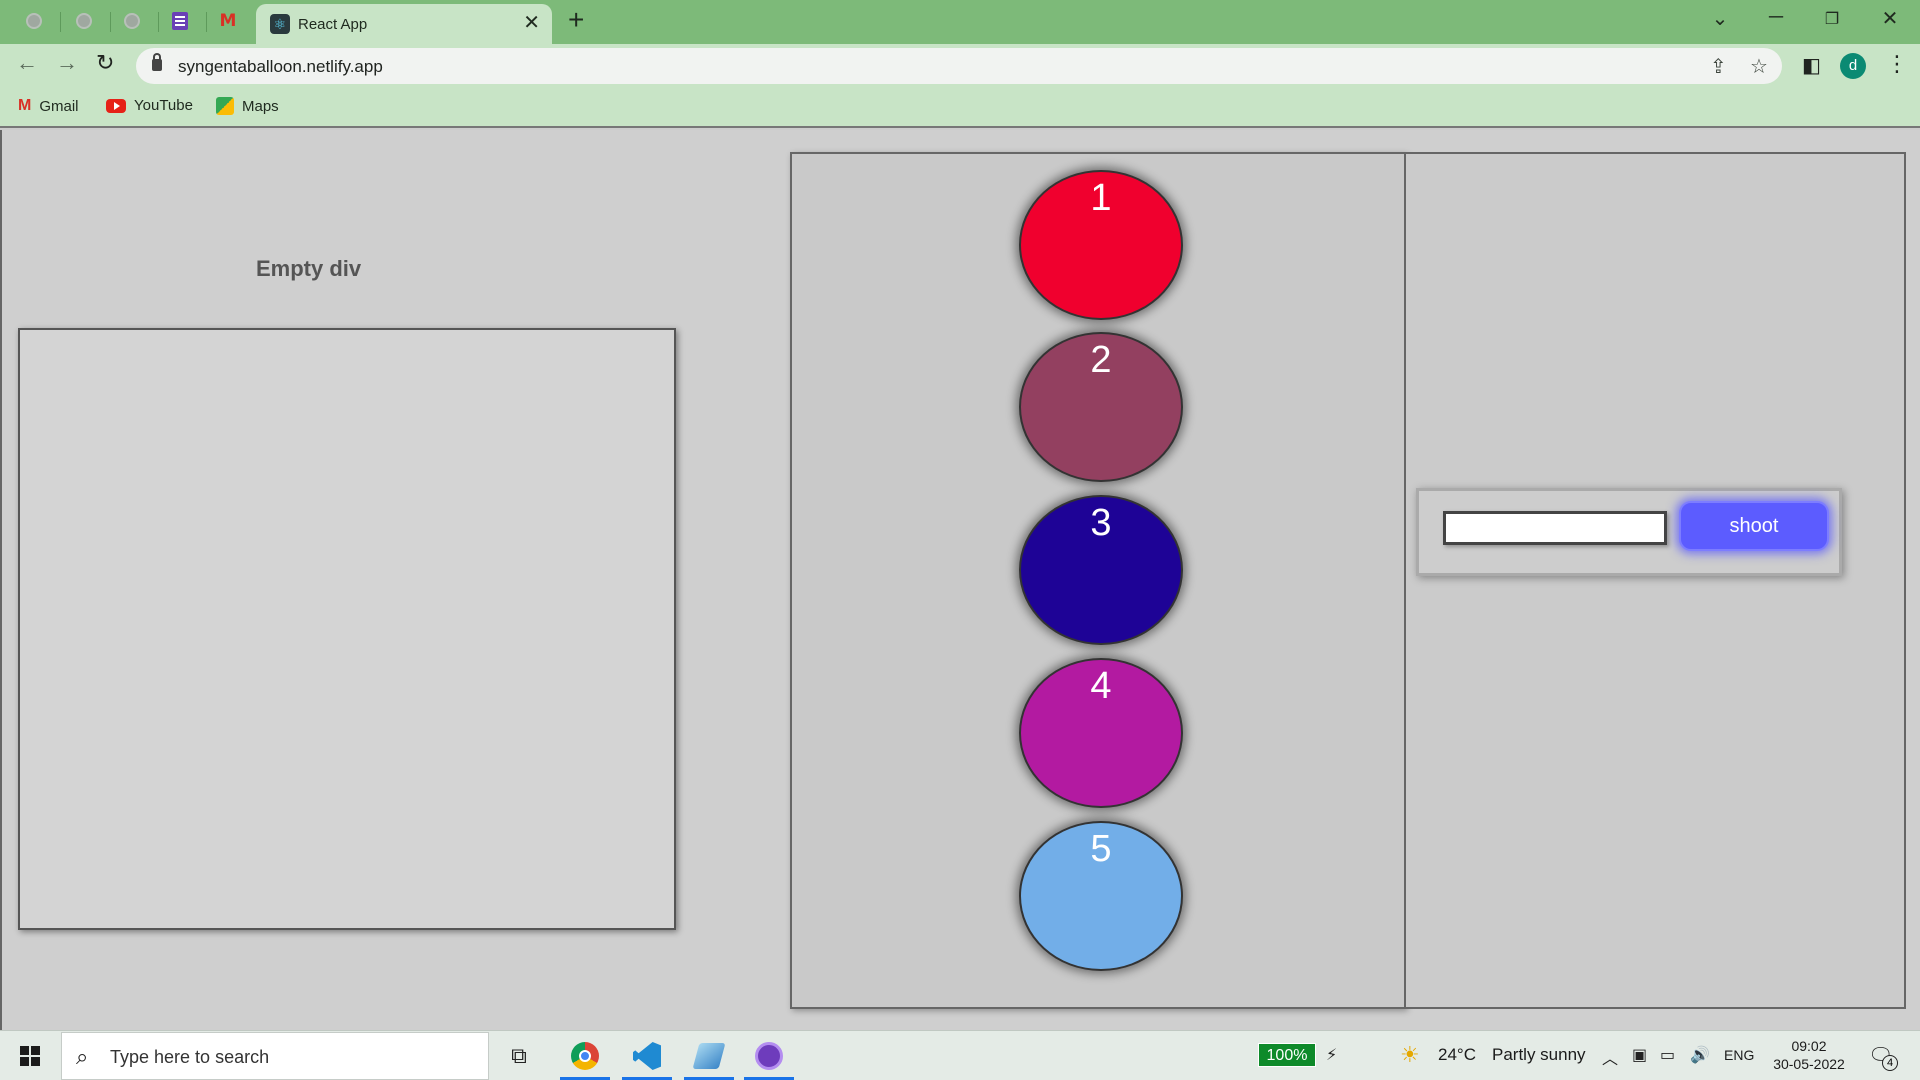 This screenshot has width=1920, height=1080. What do you see at coordinates (59, 106) in the screenshot?
I see `bookmark-label: Gmail` at bounding box center [59, 106].